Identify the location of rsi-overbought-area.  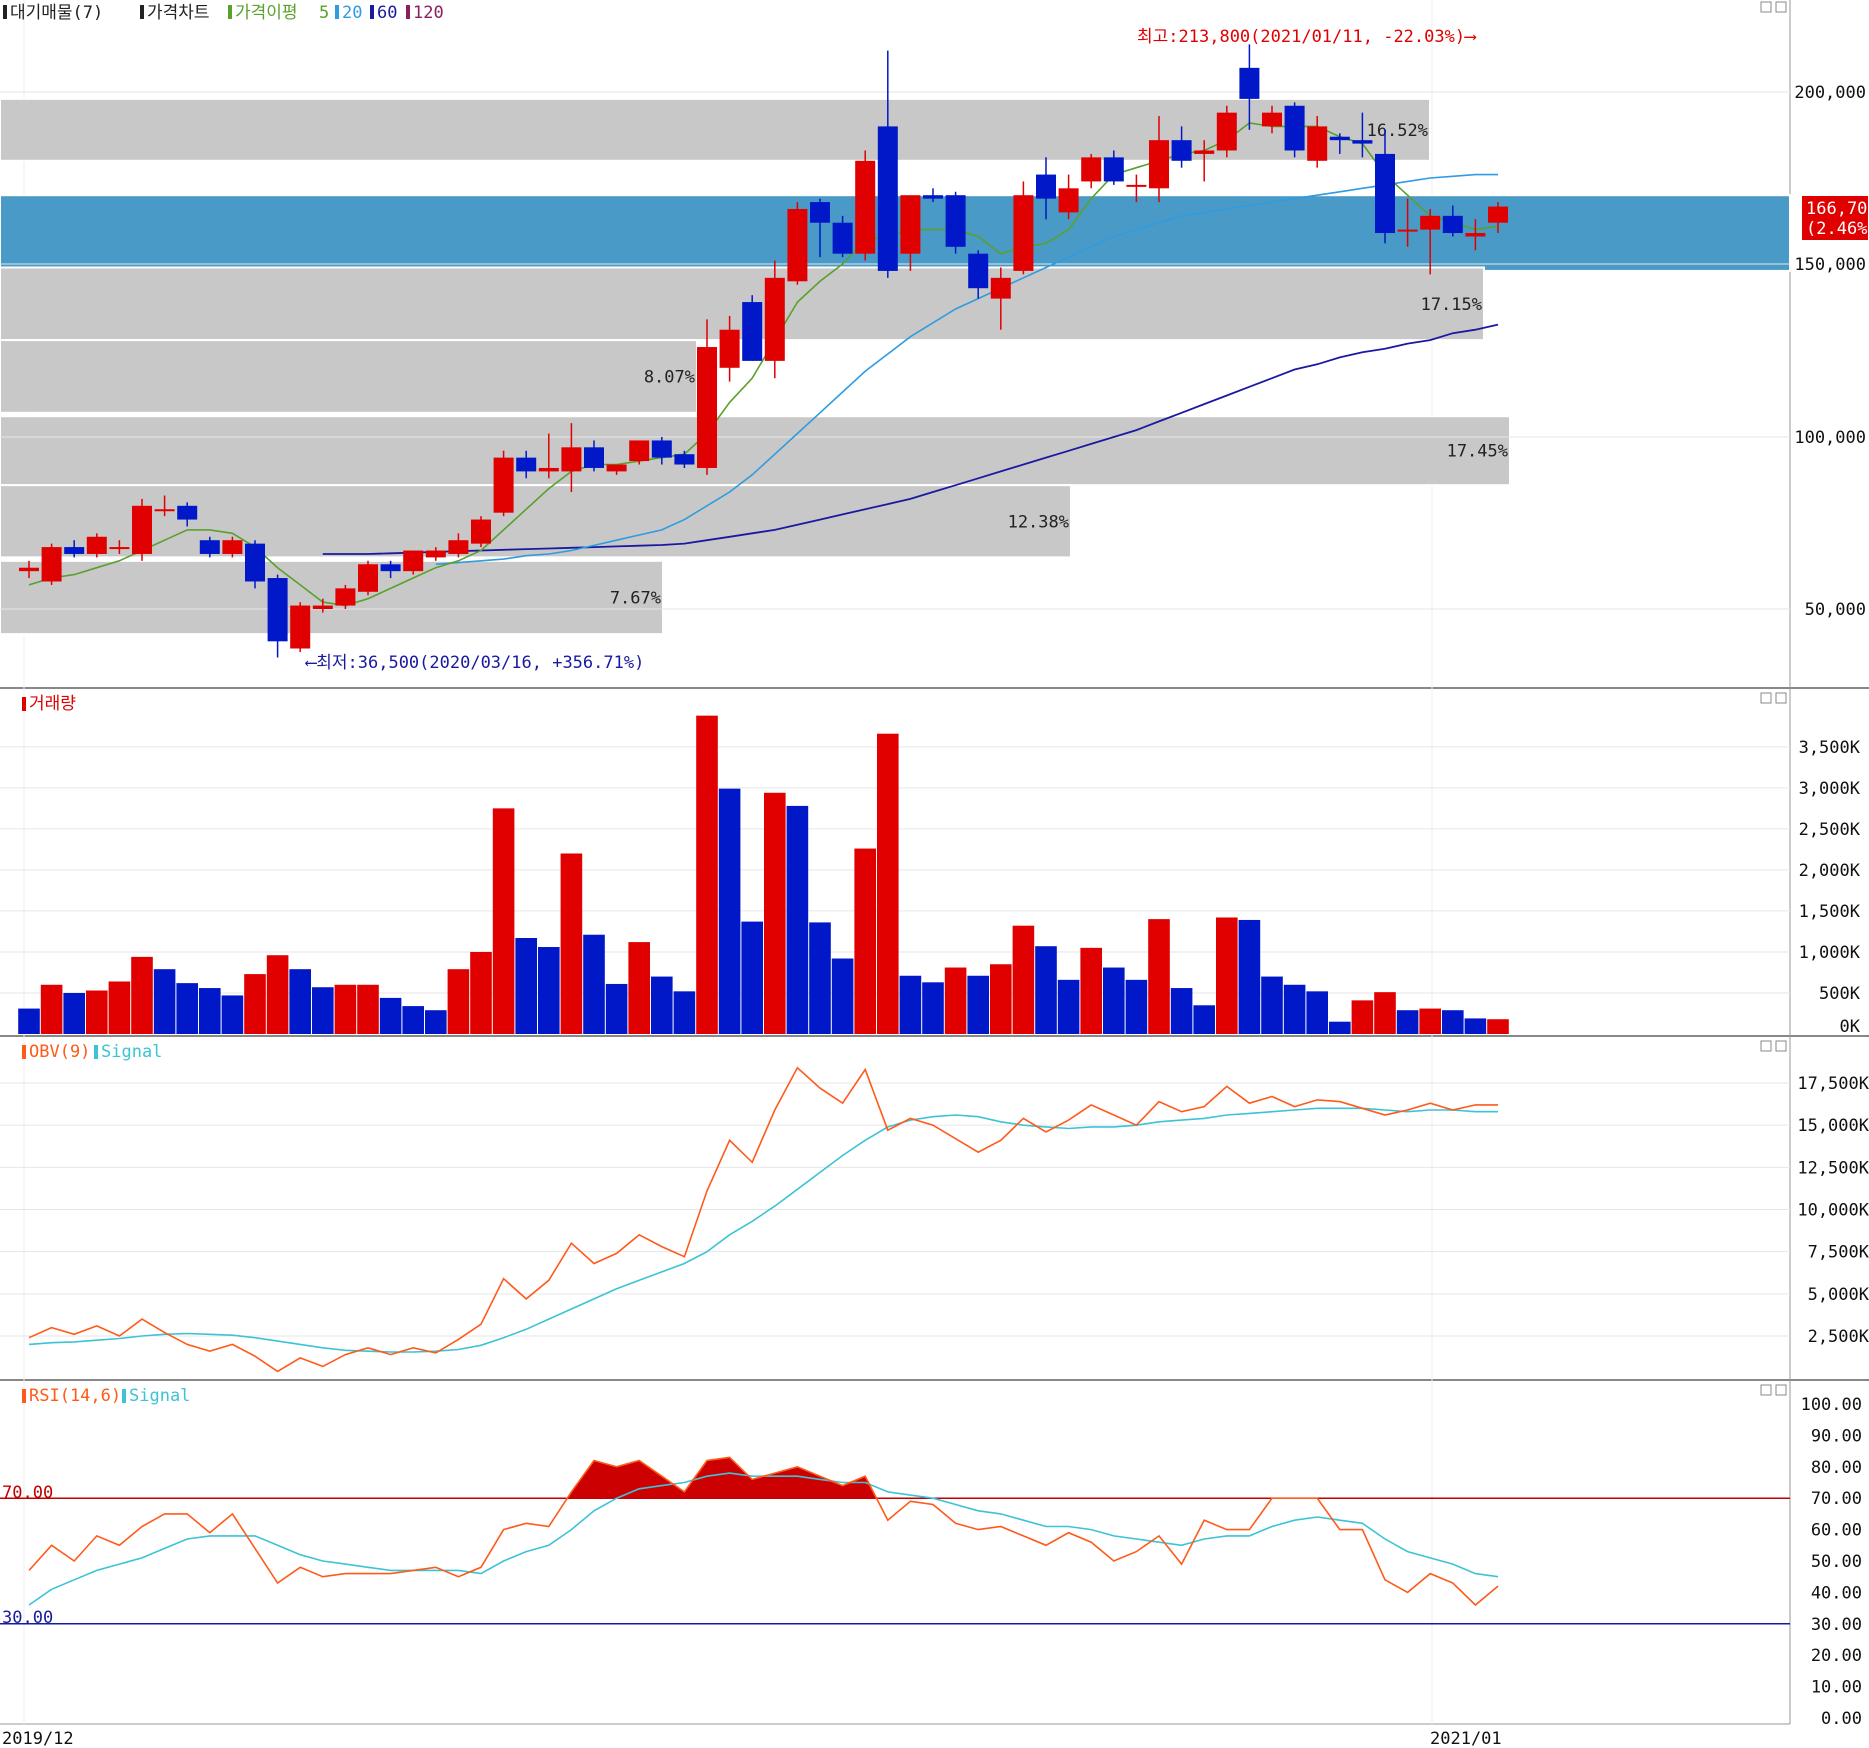
(722, 1478).